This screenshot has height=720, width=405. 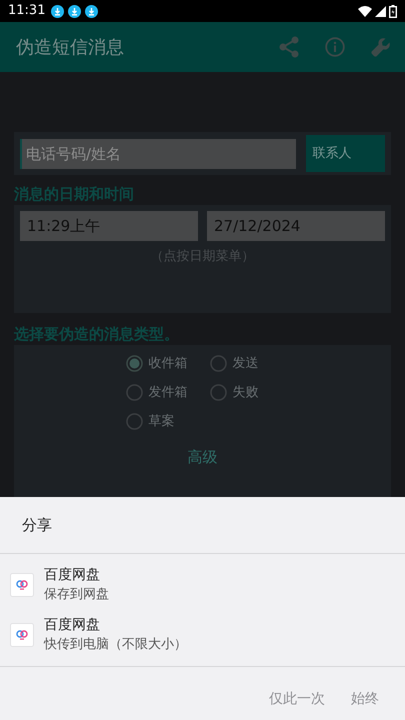 What do you see at coordinates (168, 392) in the screenshot?
I see `radio-label: 发件箱` at bounding box center [168, 392].